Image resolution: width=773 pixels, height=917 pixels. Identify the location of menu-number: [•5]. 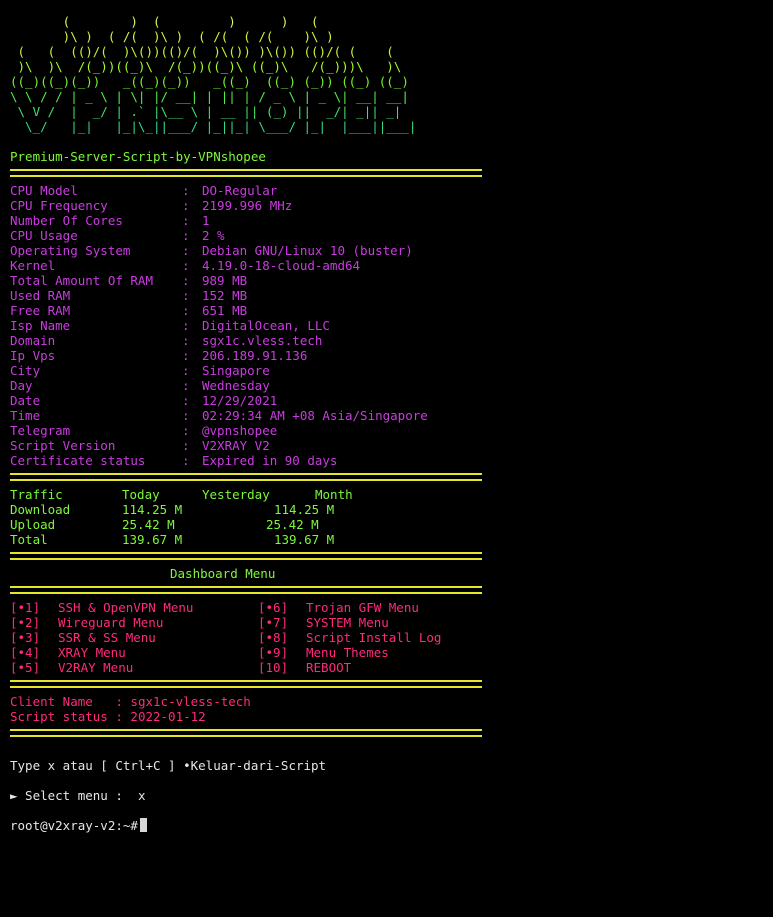
(25, 667).